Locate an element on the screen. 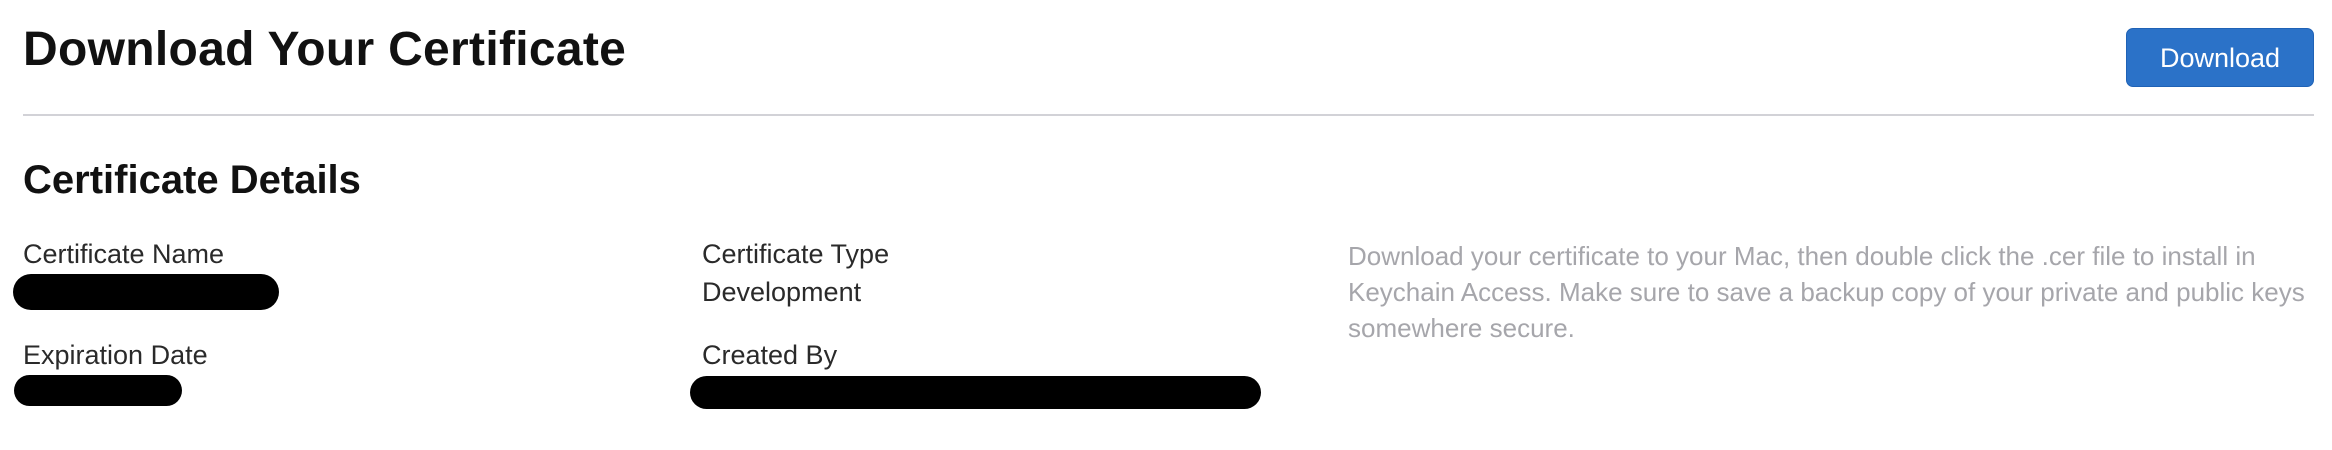  certificate-name-redacted is located at coordinates (146, 292).